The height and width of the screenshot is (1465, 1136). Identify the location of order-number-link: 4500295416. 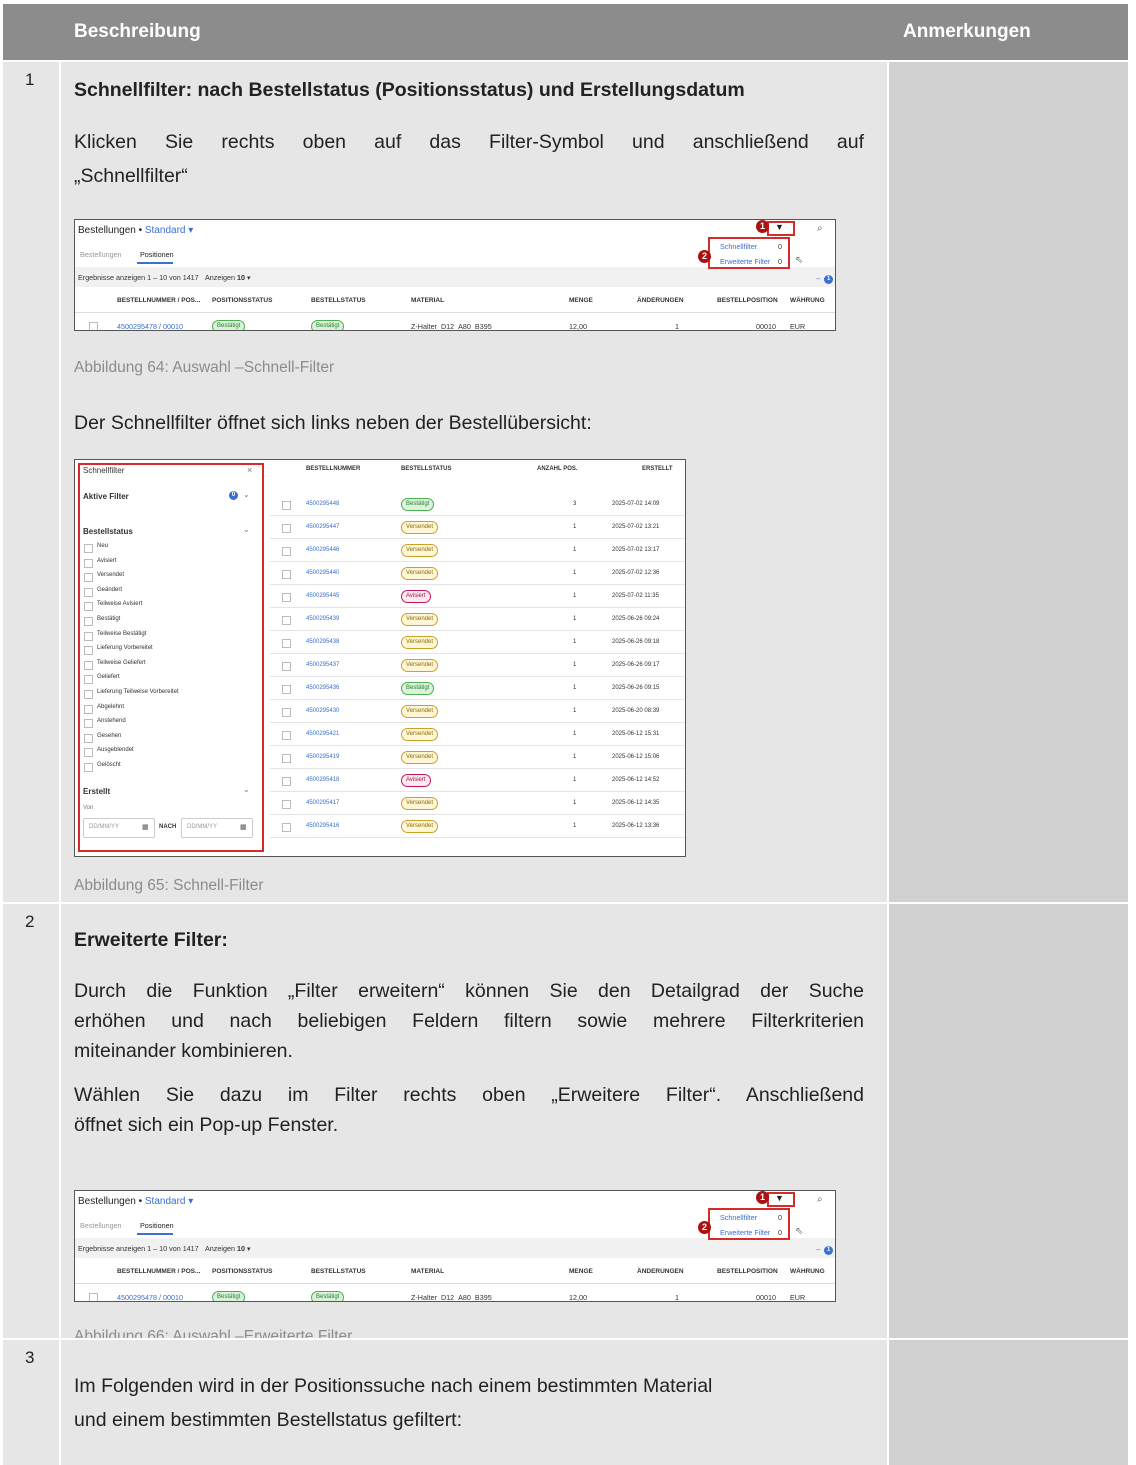
(322, 826).